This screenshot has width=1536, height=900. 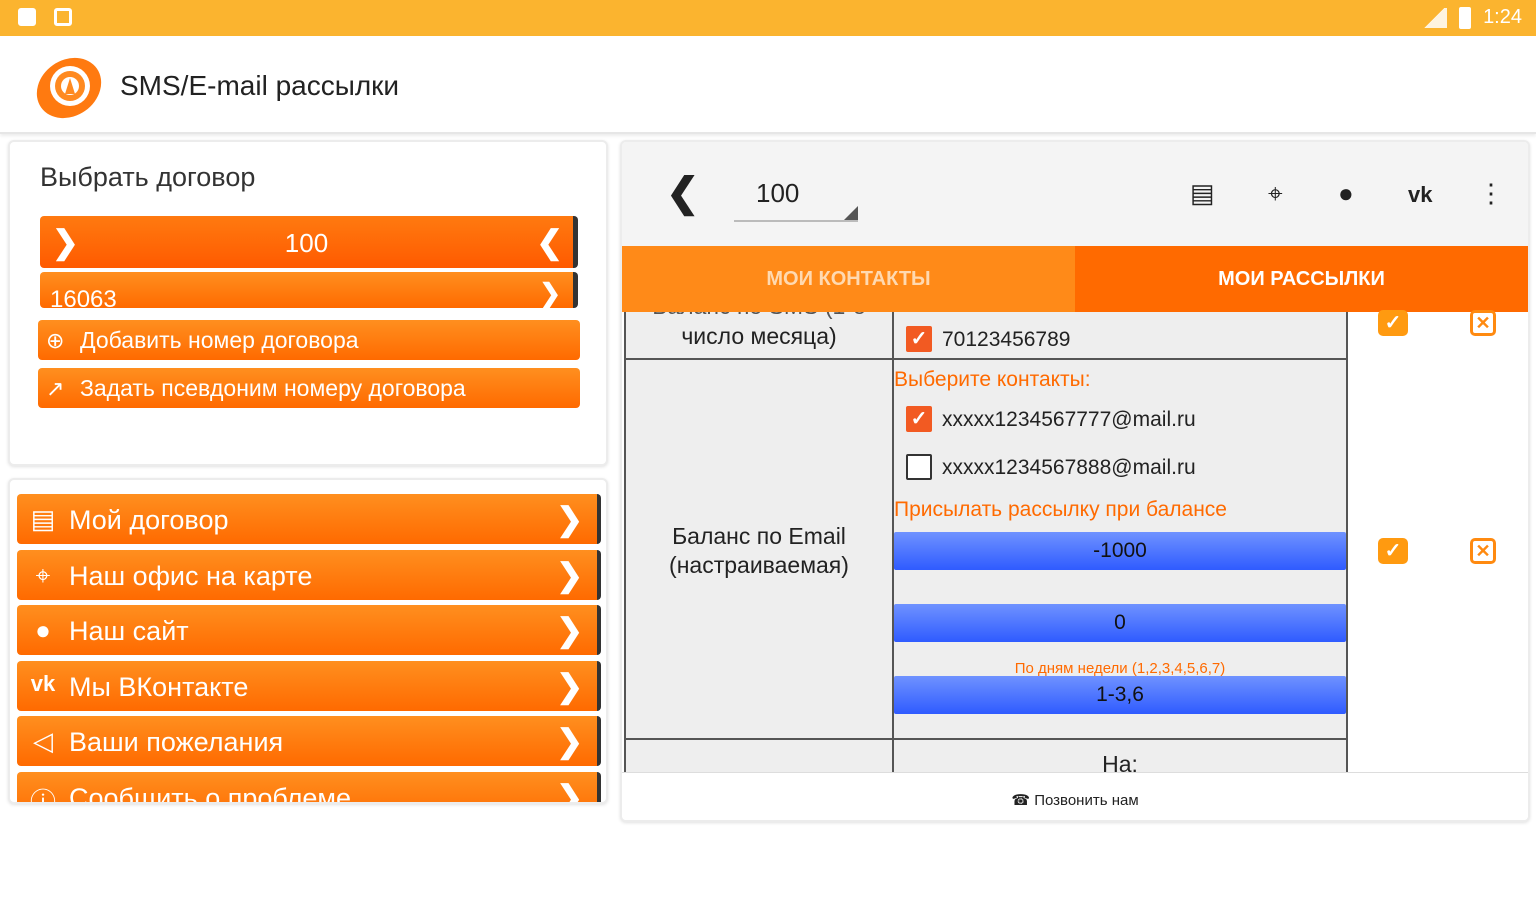 I want to click on phone-icon: ☎, so click(x=1021, y=800).